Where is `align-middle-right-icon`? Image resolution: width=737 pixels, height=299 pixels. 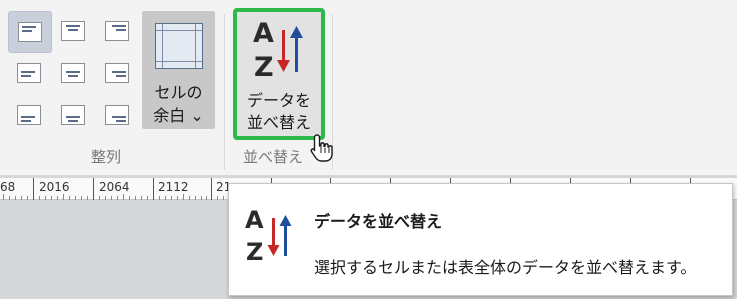
align-middle-right-icon is located at coordinates (117, 73).